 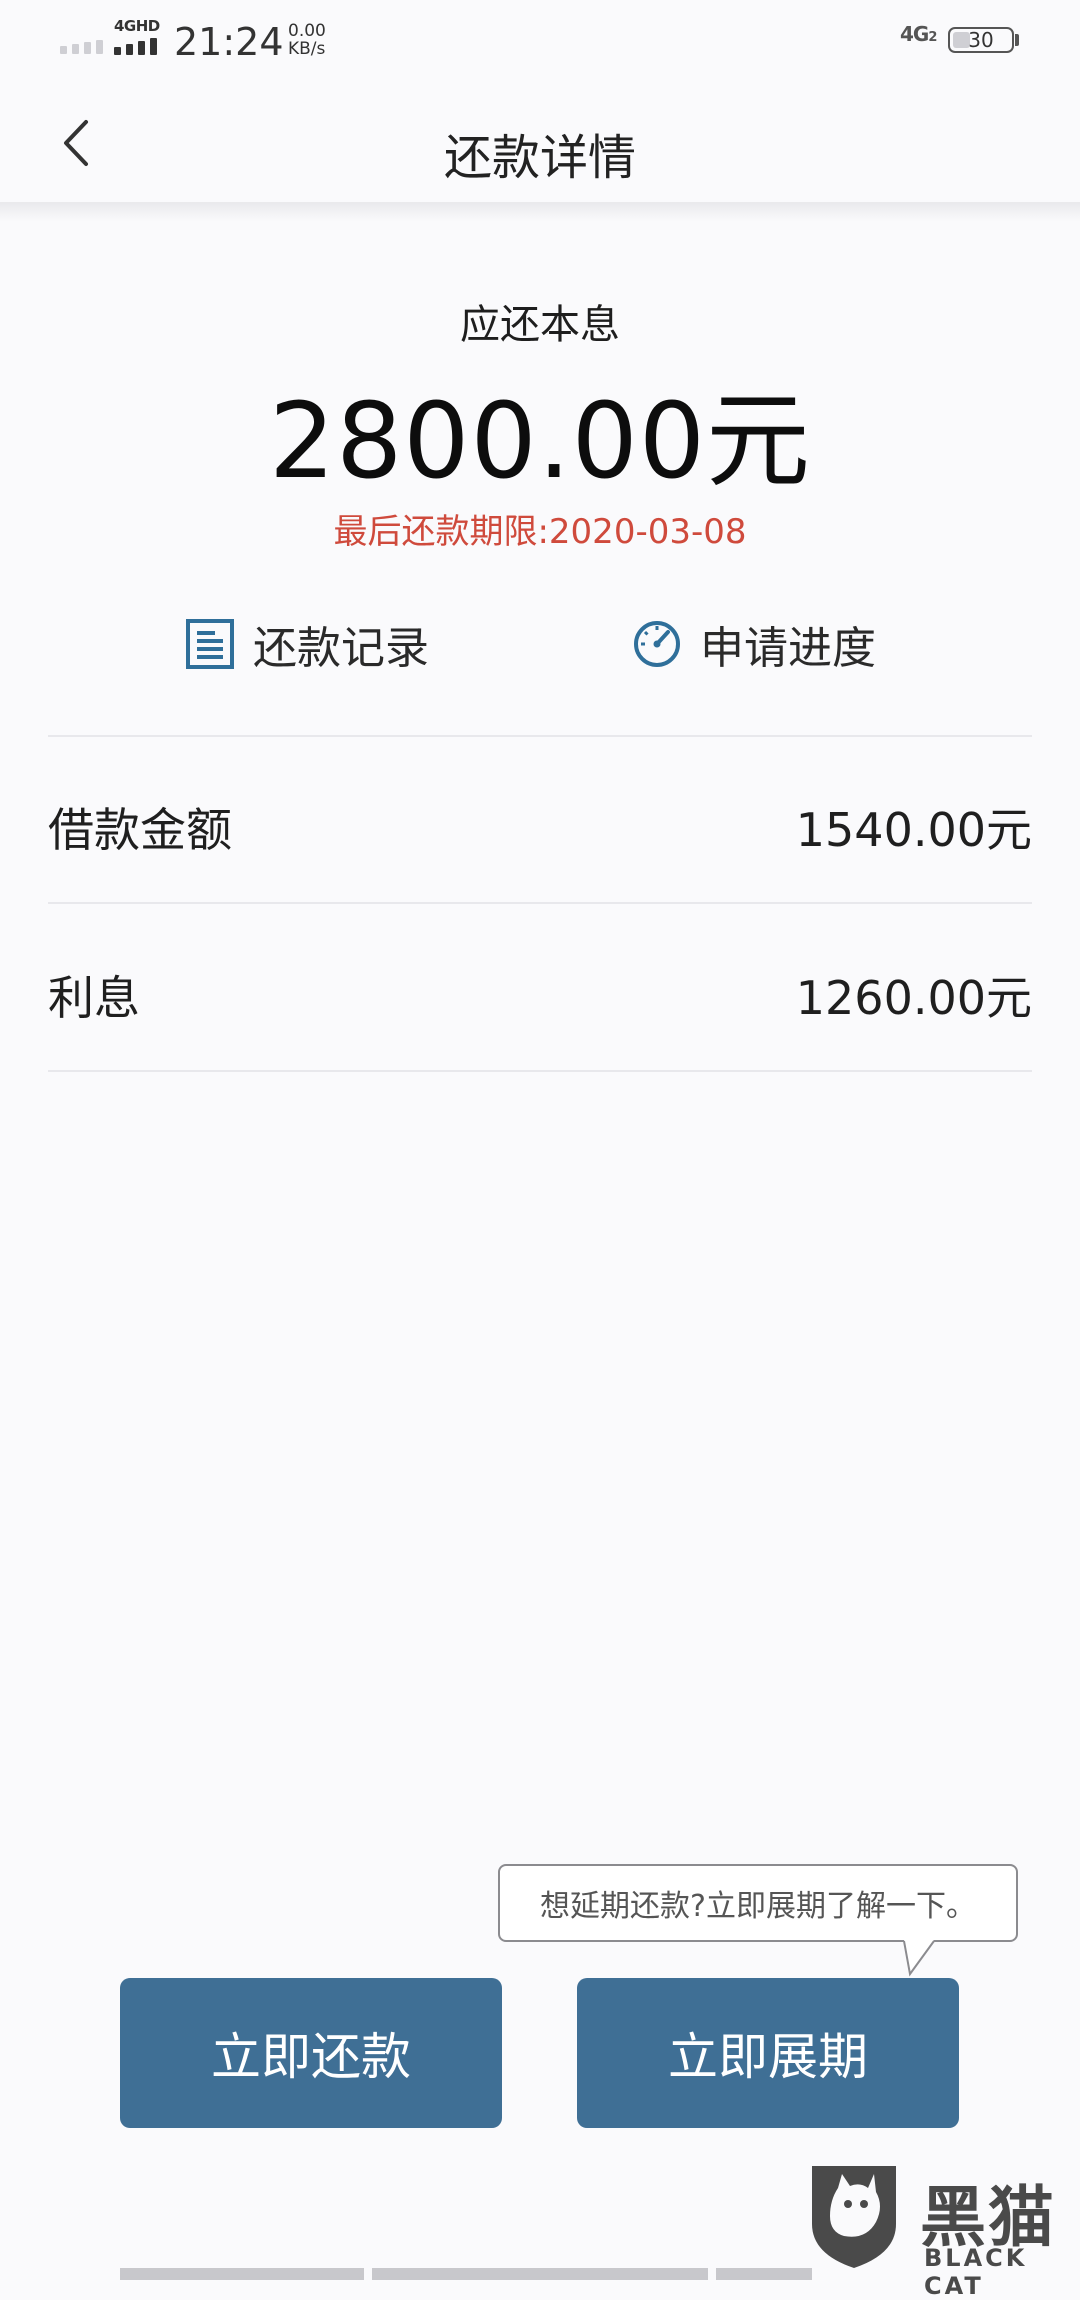 I want to click on tooltip-tail-icon, so click(x=919, y=1958).